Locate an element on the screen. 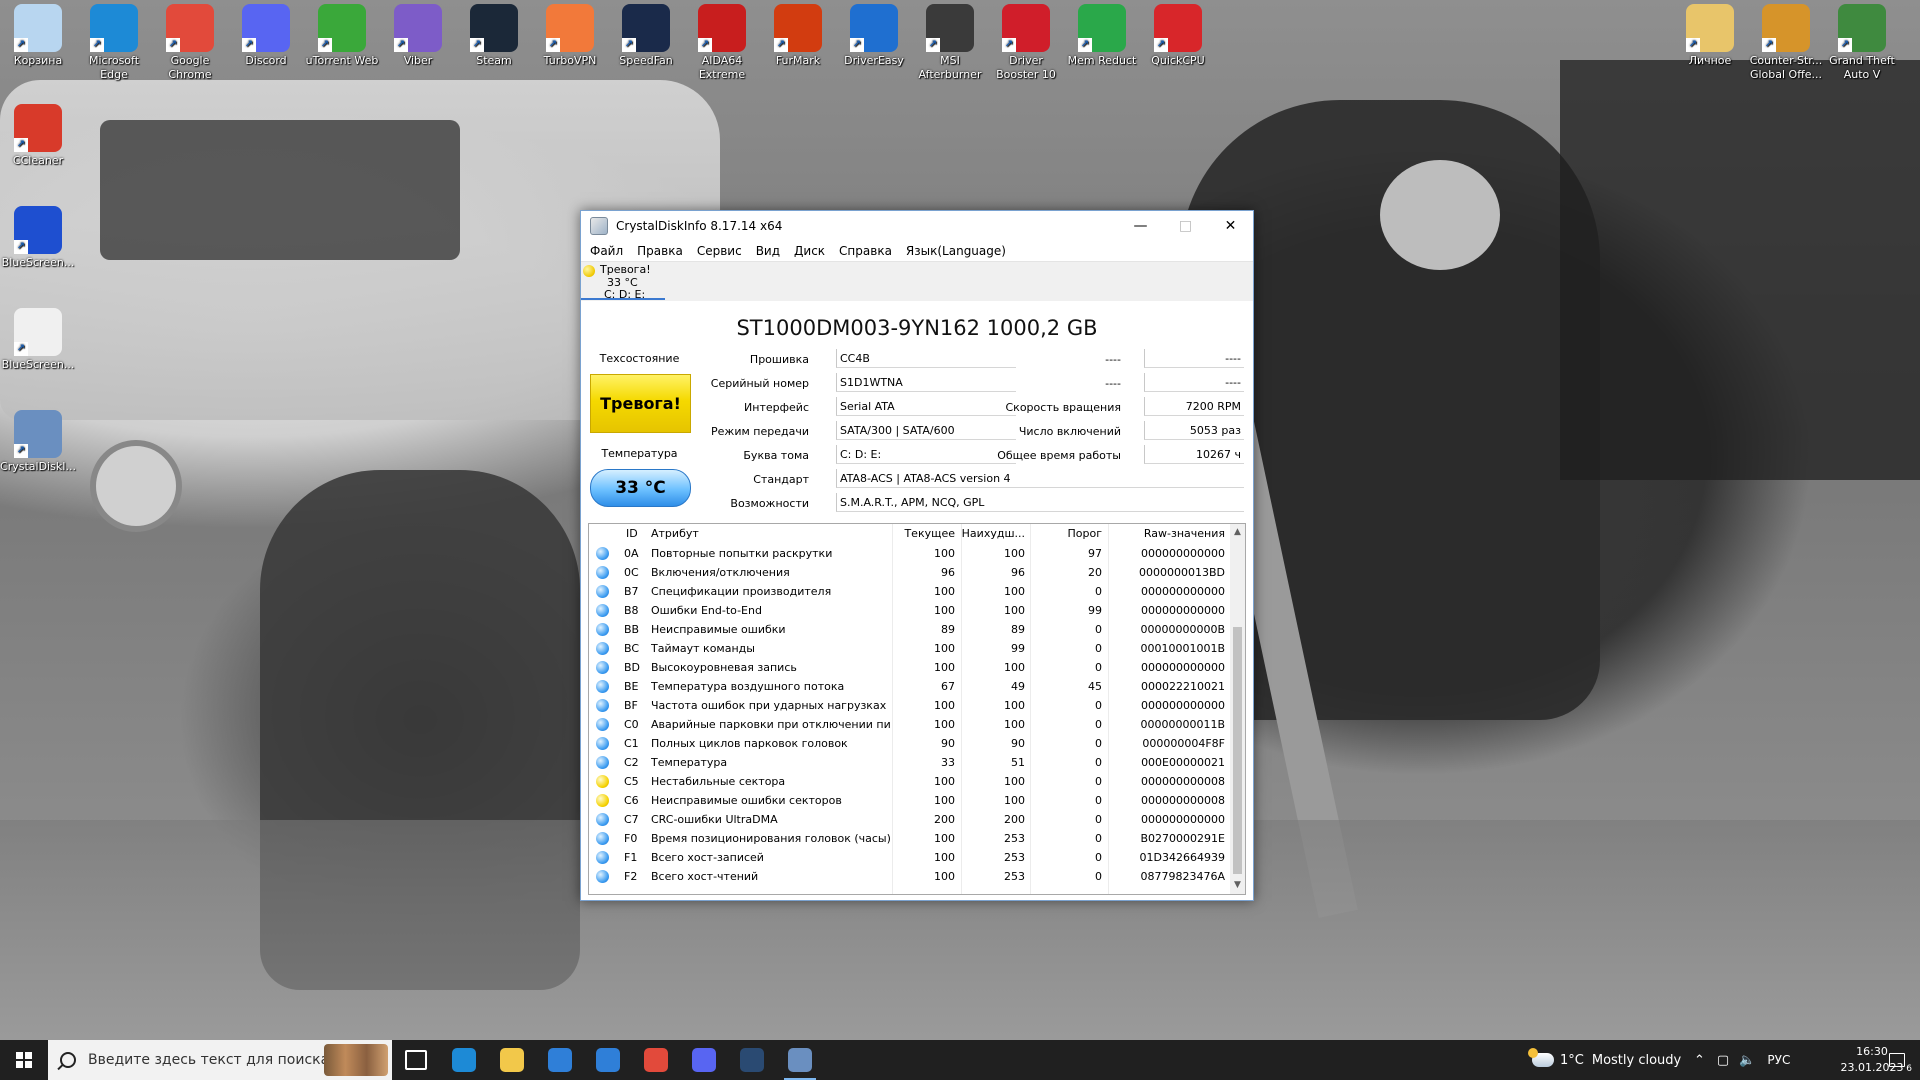 This screenshot has height=1080, width=1920. taskbar-app-crystaldiskinfo is located at coordinates (800, 1060).